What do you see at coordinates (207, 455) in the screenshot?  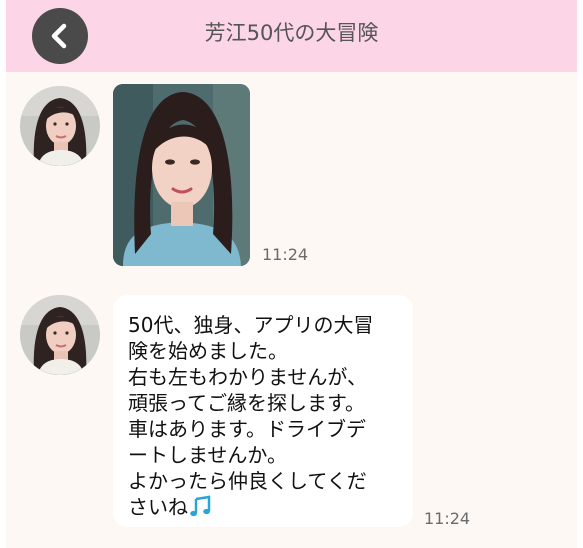 I see `message-line: ートしませんか。` at bounding box center [207, 455].